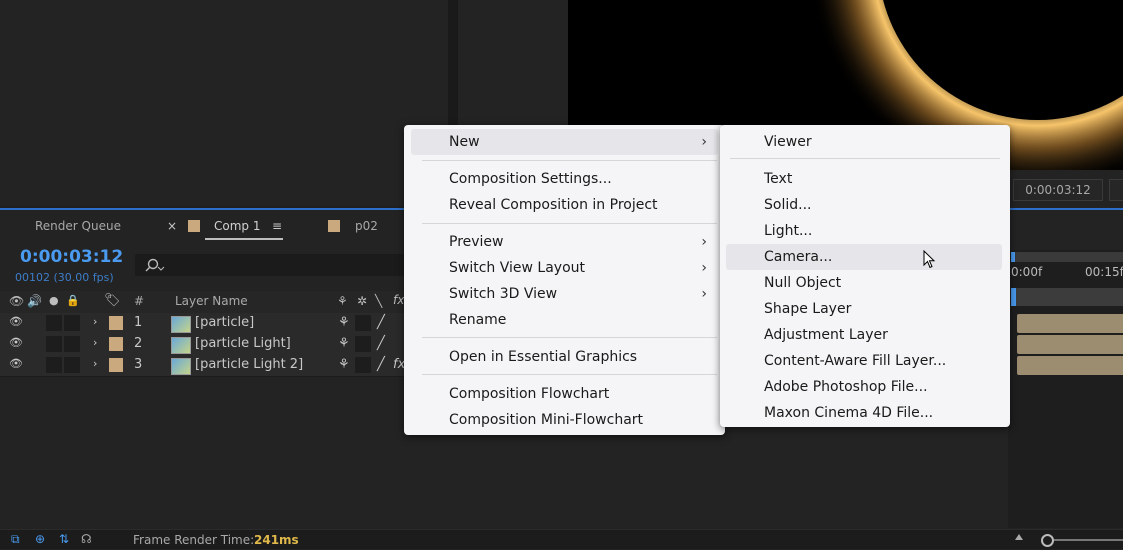 The height and width of the screenshot is (550, 1123). What do you see at coordinates (366, 226) in the screenshot?
I see `tab-p02: p02` at bounding box center [366, 226].